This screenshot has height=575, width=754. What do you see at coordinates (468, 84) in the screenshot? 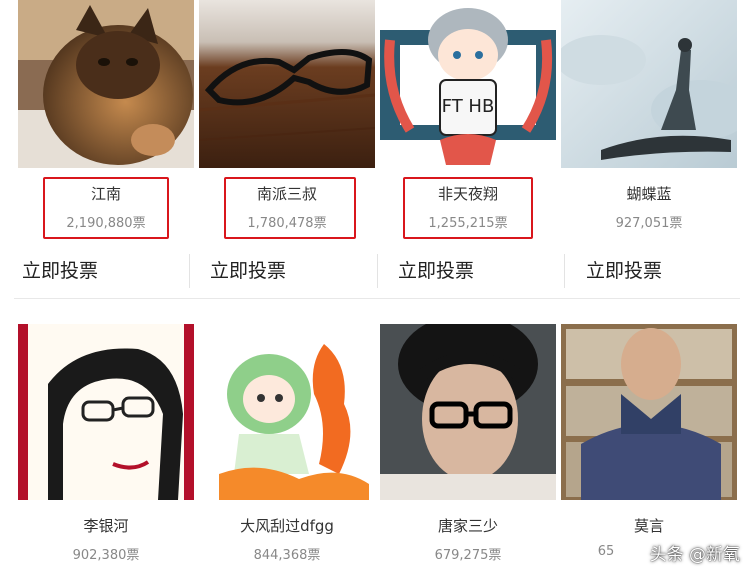
I see `avatar-anime-boy: FT HB` at bounding box center [468, 84].